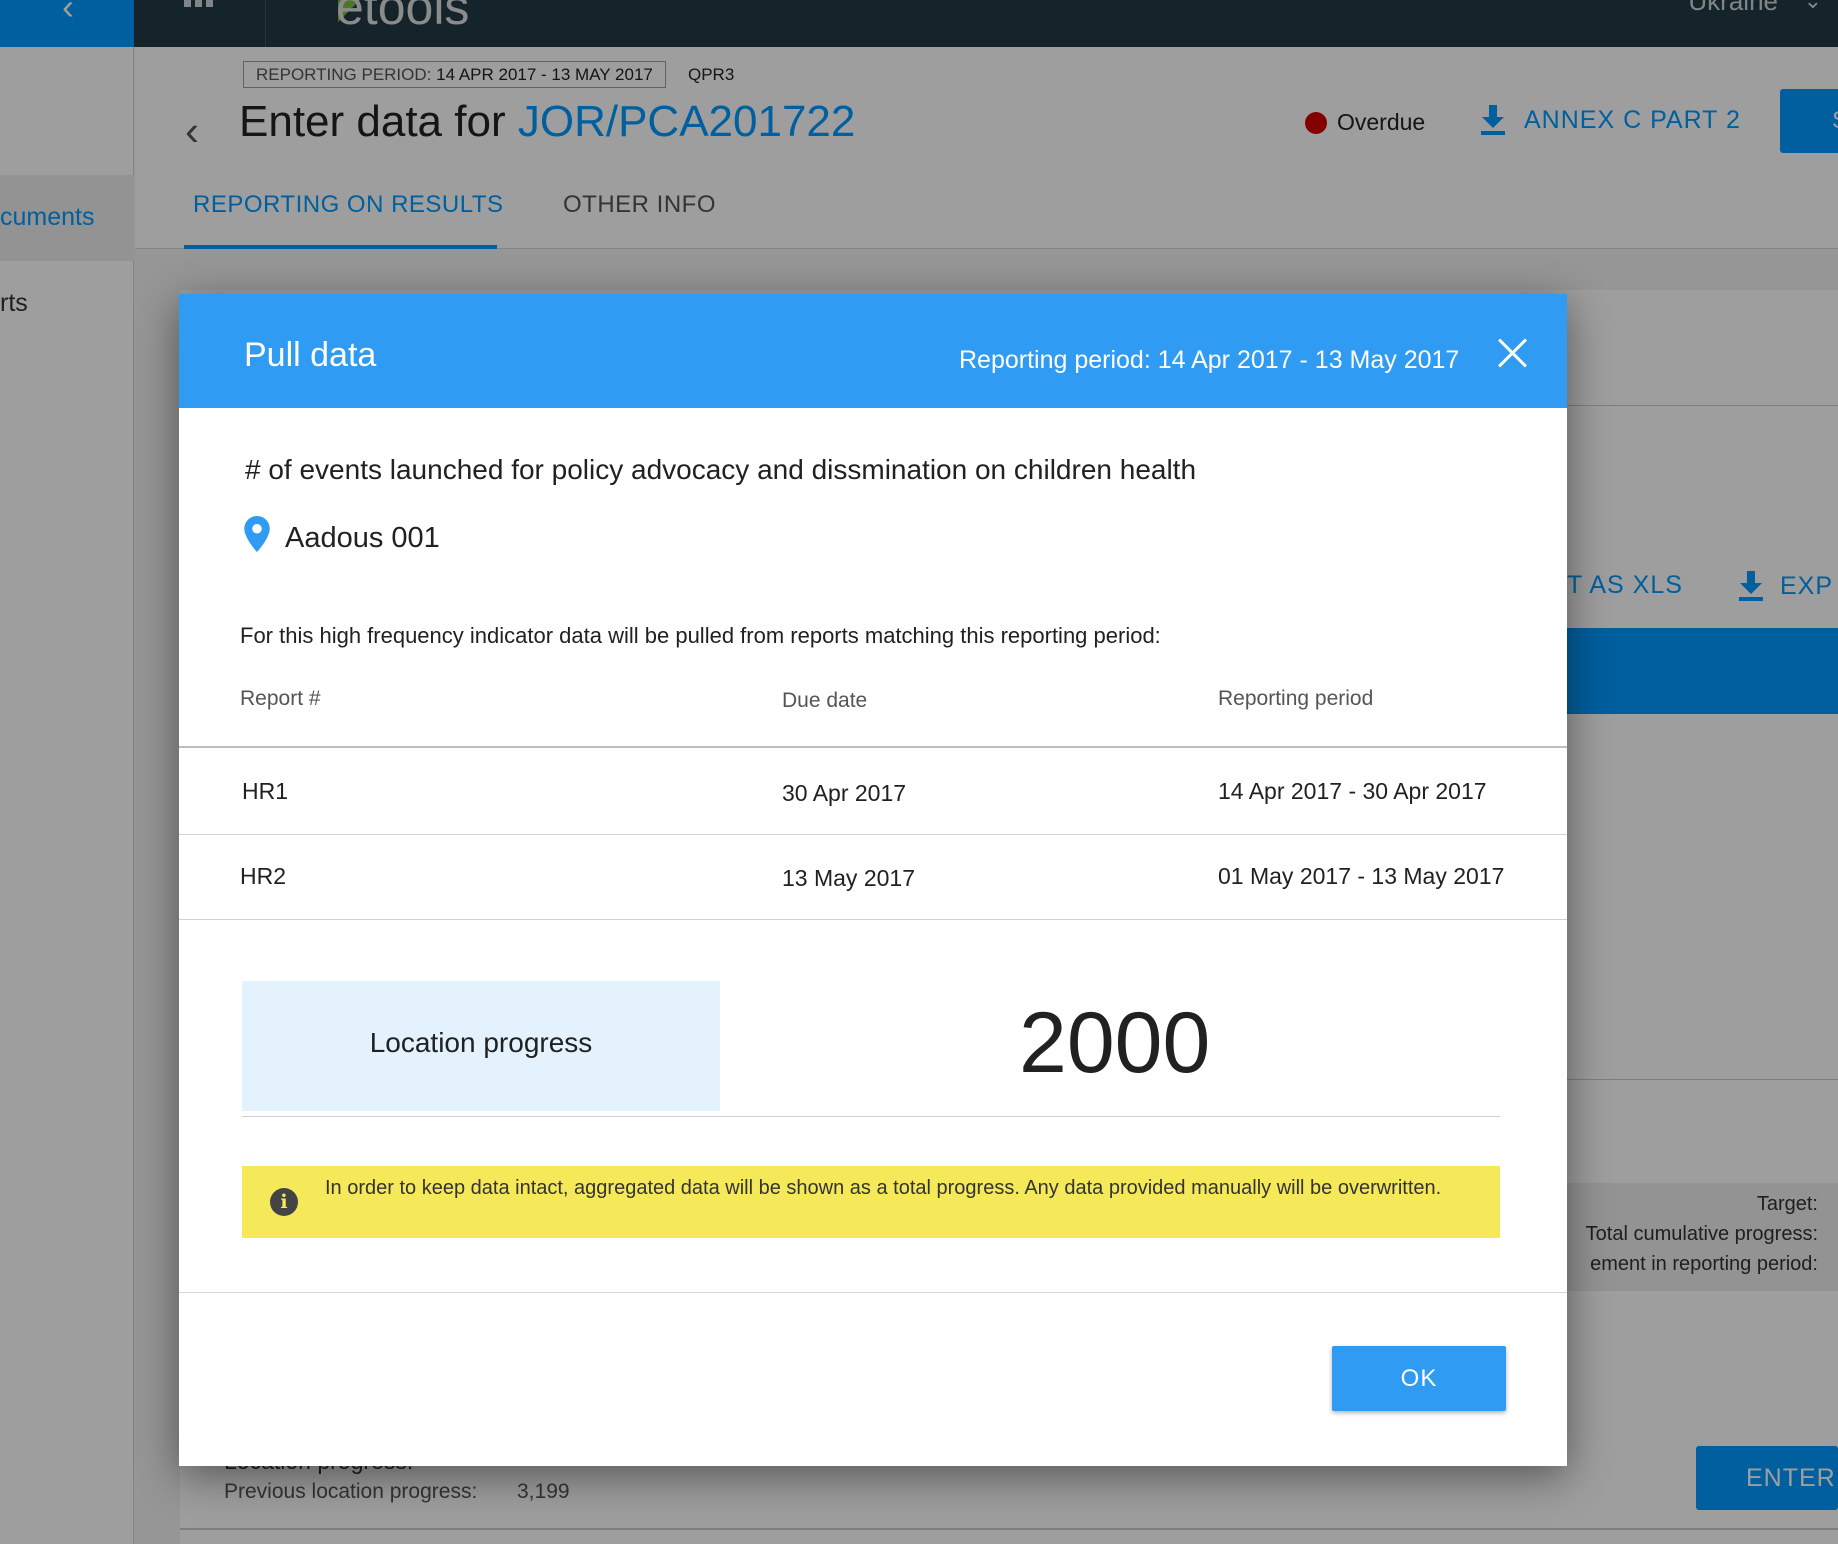  I want to click on column-header-due-date: Due date, so click(825, 700).